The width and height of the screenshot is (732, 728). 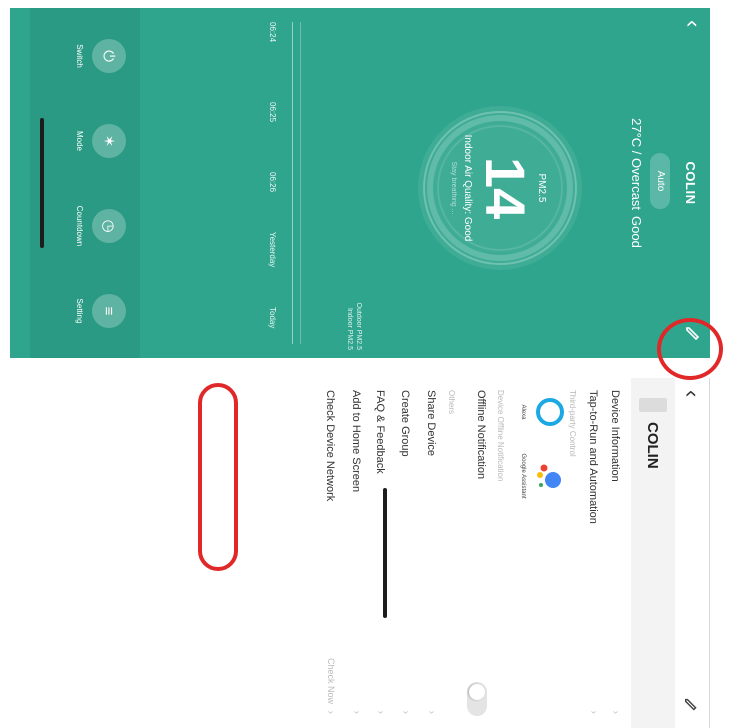 I want to click on chart-gridline, so click(x=300, y=183).